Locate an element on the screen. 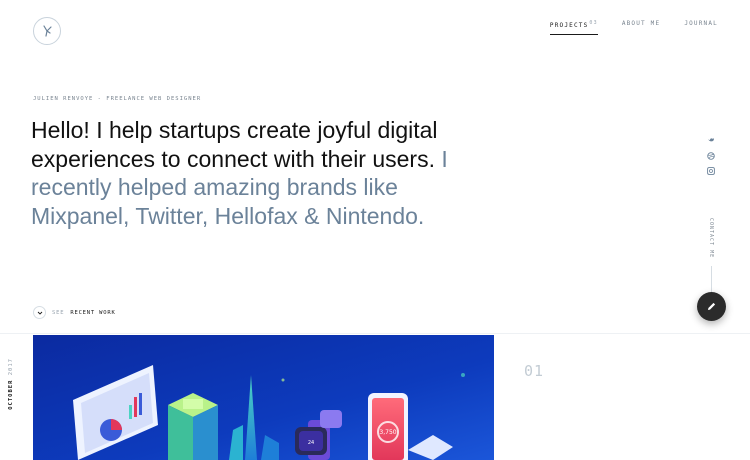 The image size is (750, 460). main-nav: PROJECTS03 ABOUT ME JOURNAL is located at coordinates (633, 27).